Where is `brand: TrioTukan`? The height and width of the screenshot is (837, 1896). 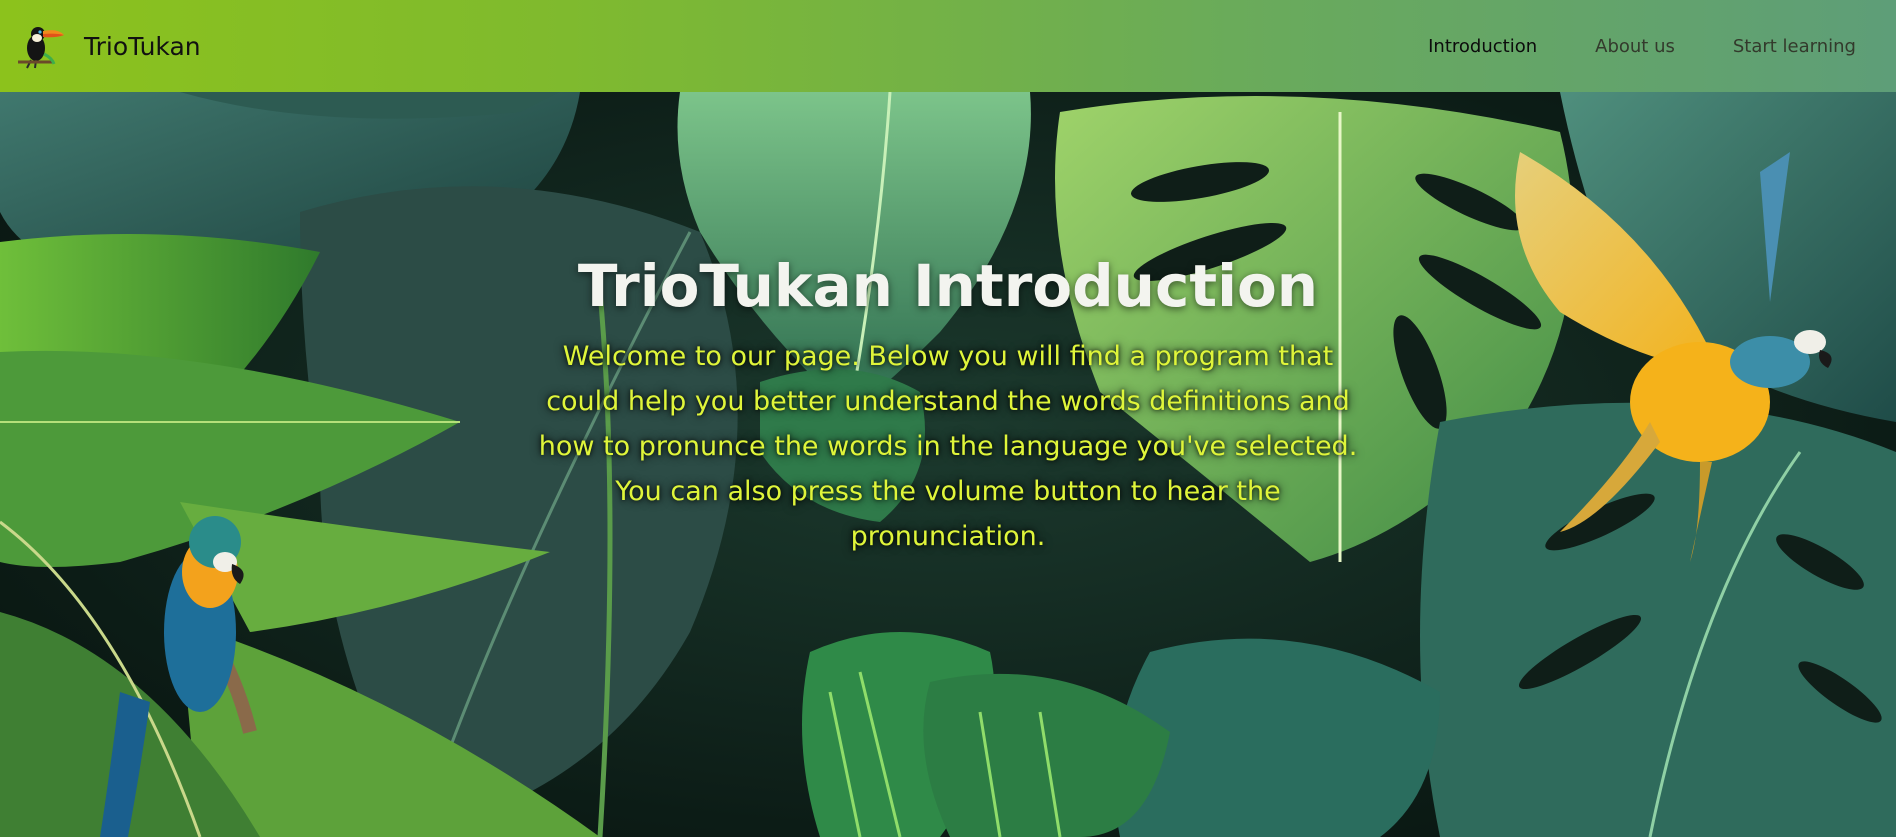 brand: TrioTukan is located at coordinates (107, 46).